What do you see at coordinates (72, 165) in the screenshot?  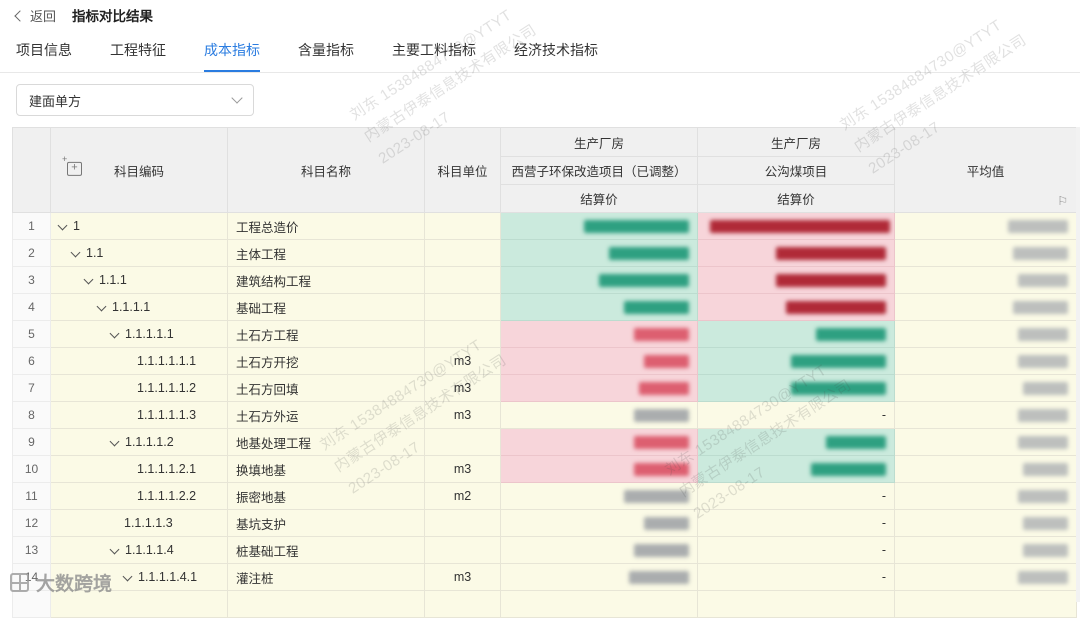 I see `add-column-icon` at bounding box center [72, 165].